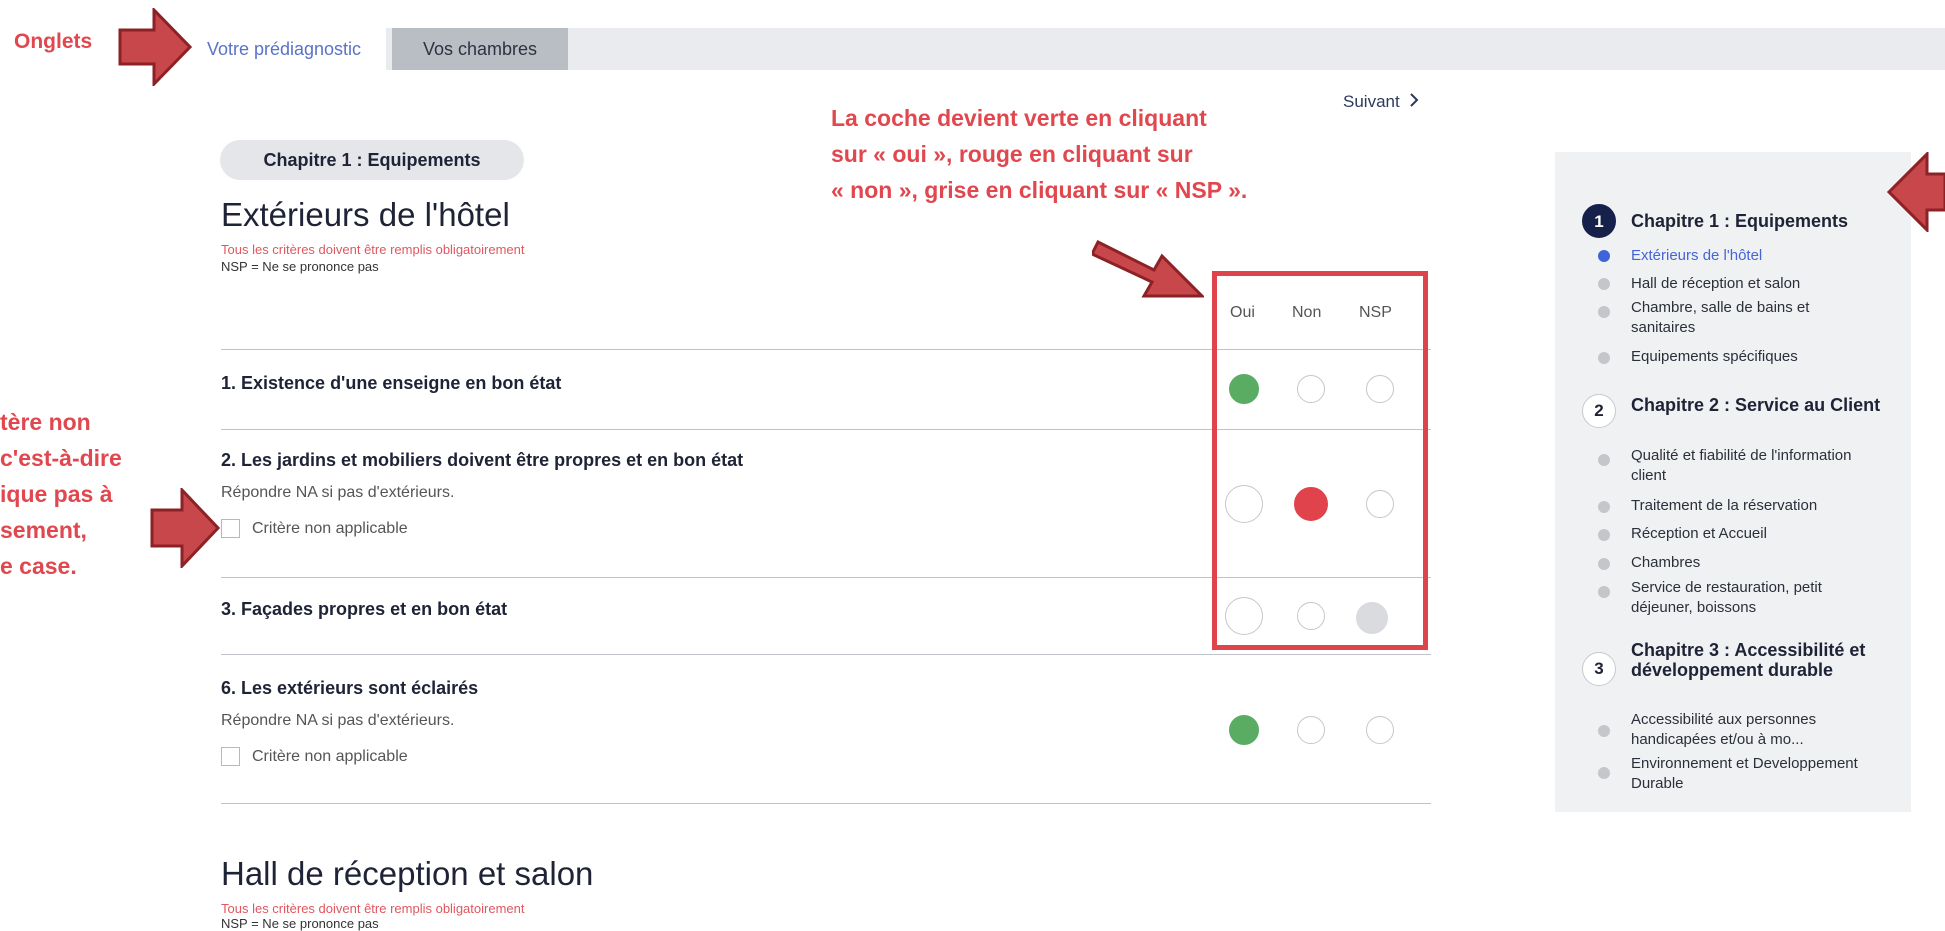  Describe the element at coordinates (1148, 256) in the screenshot. I see `arrow-down-right-icon` at that location.